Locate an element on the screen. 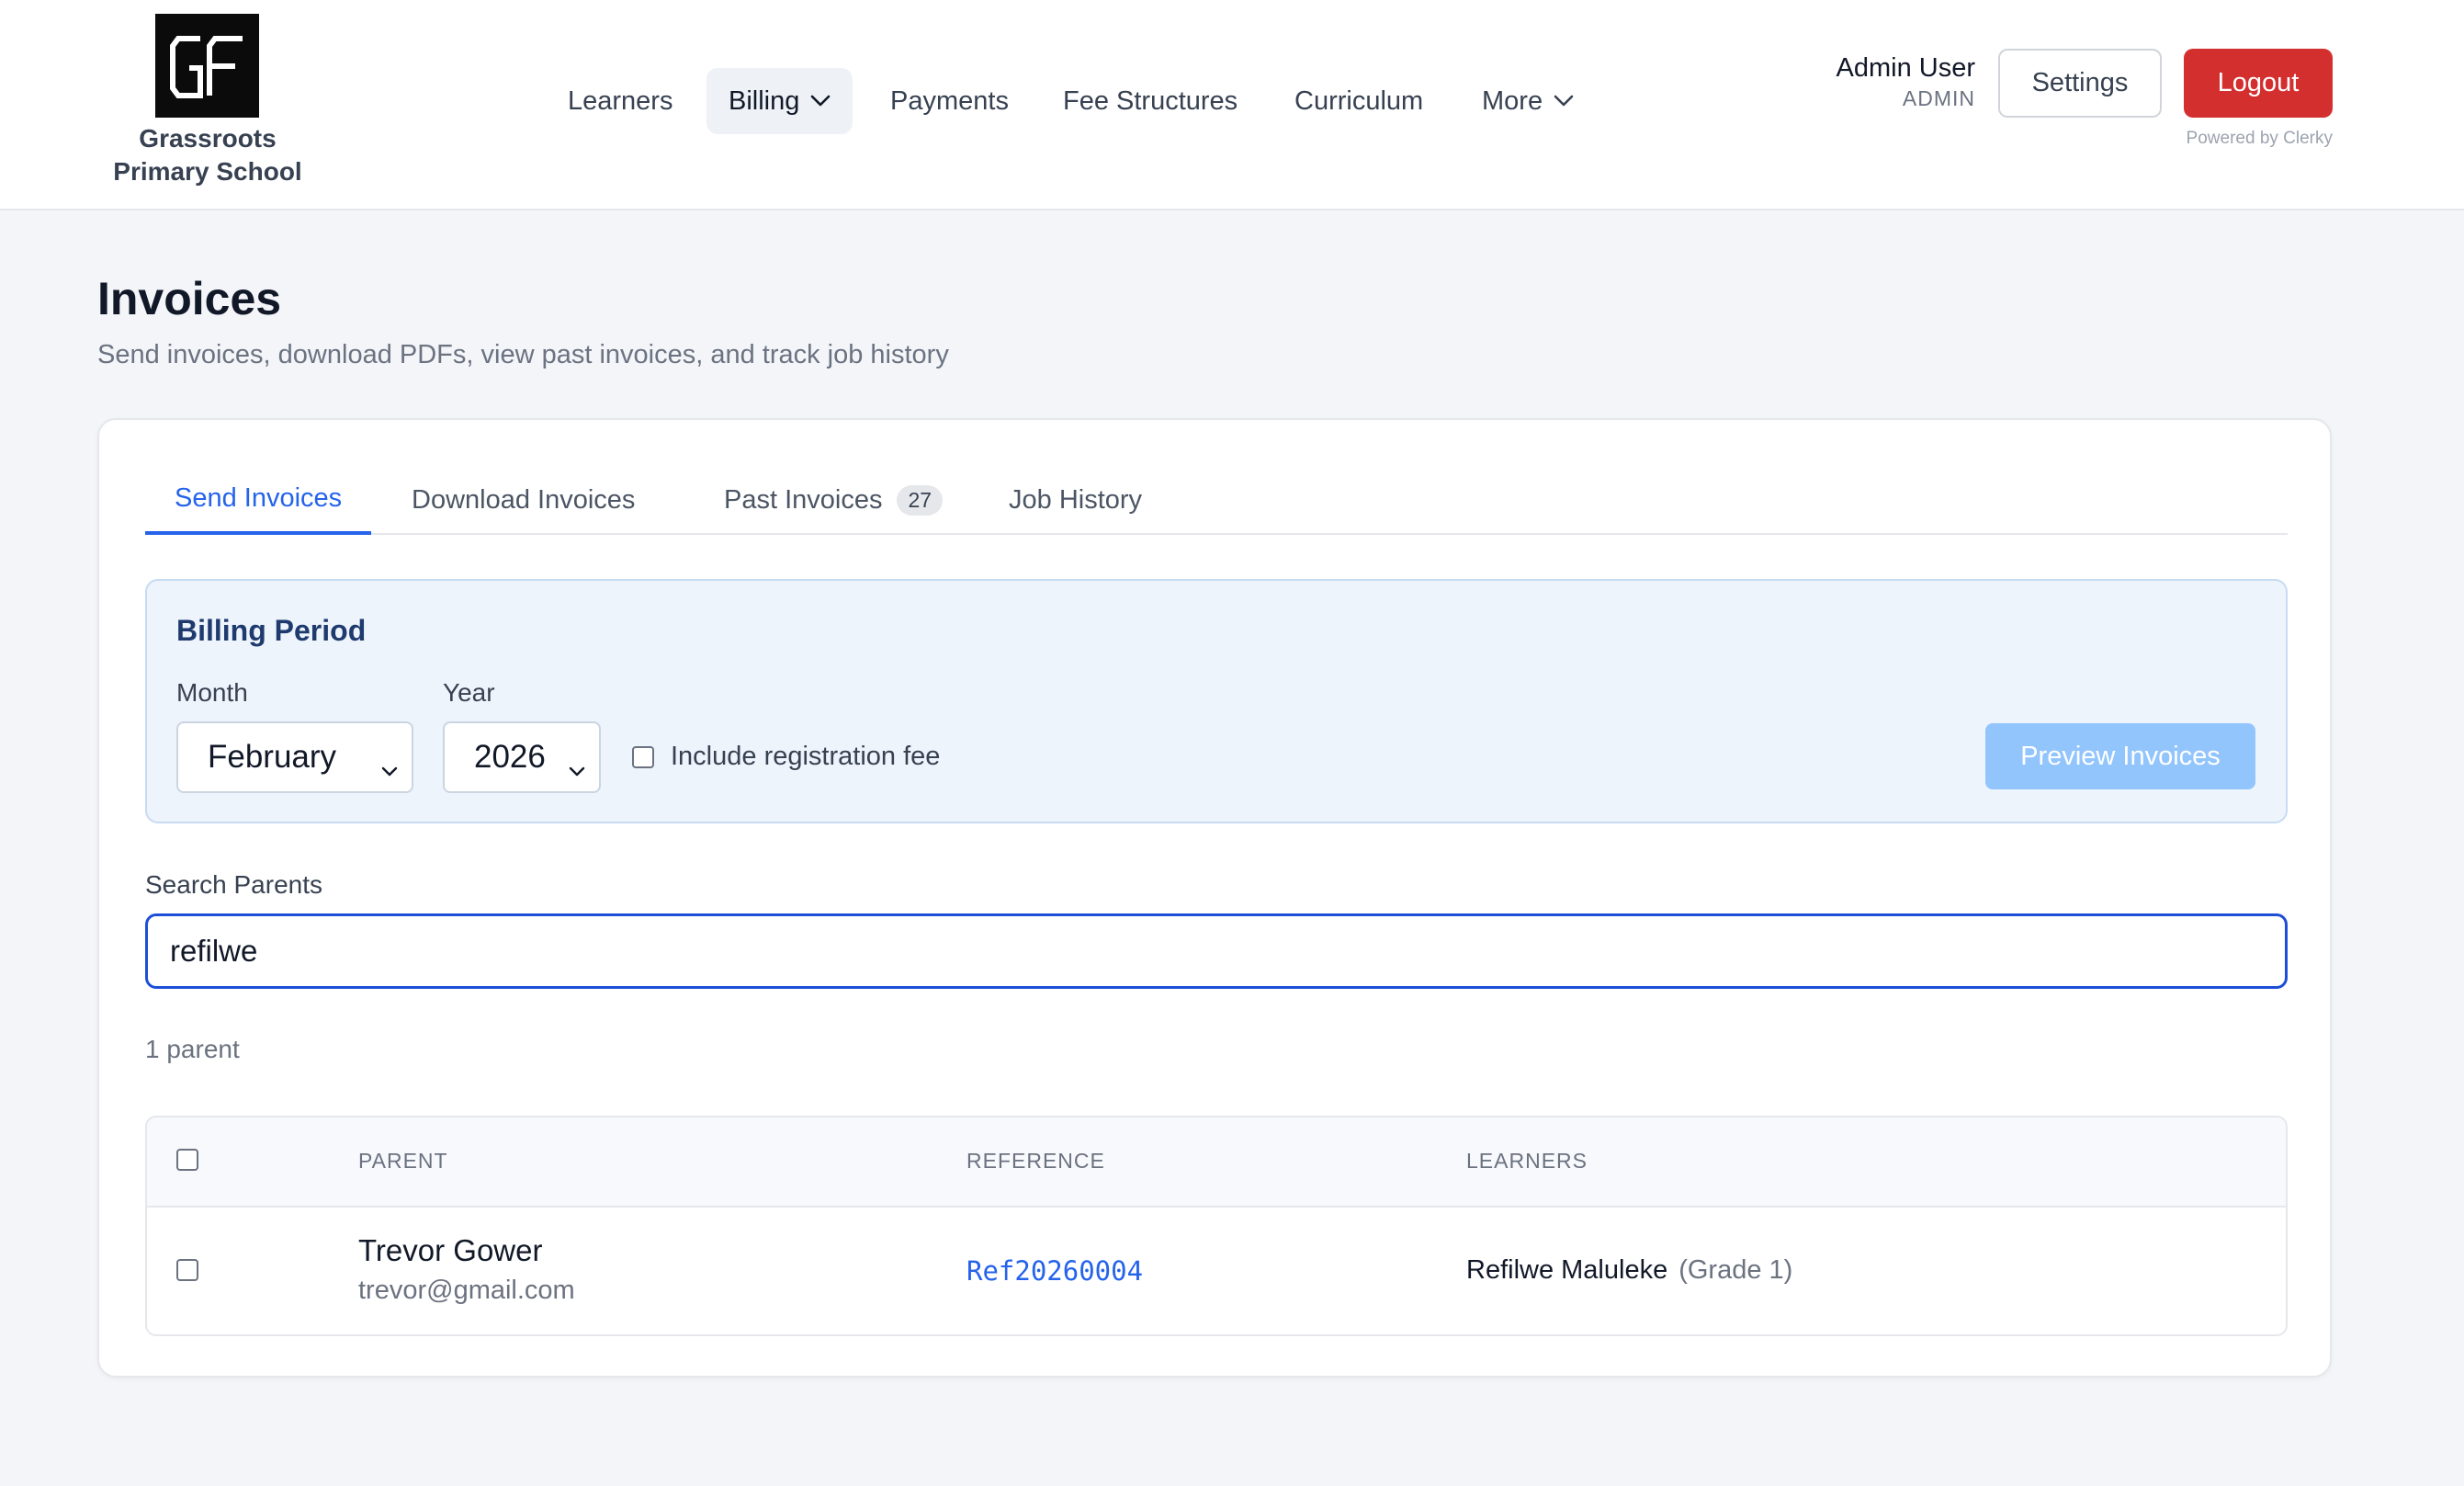  result-count: 1 parent is located at coordinates (192, 1049).